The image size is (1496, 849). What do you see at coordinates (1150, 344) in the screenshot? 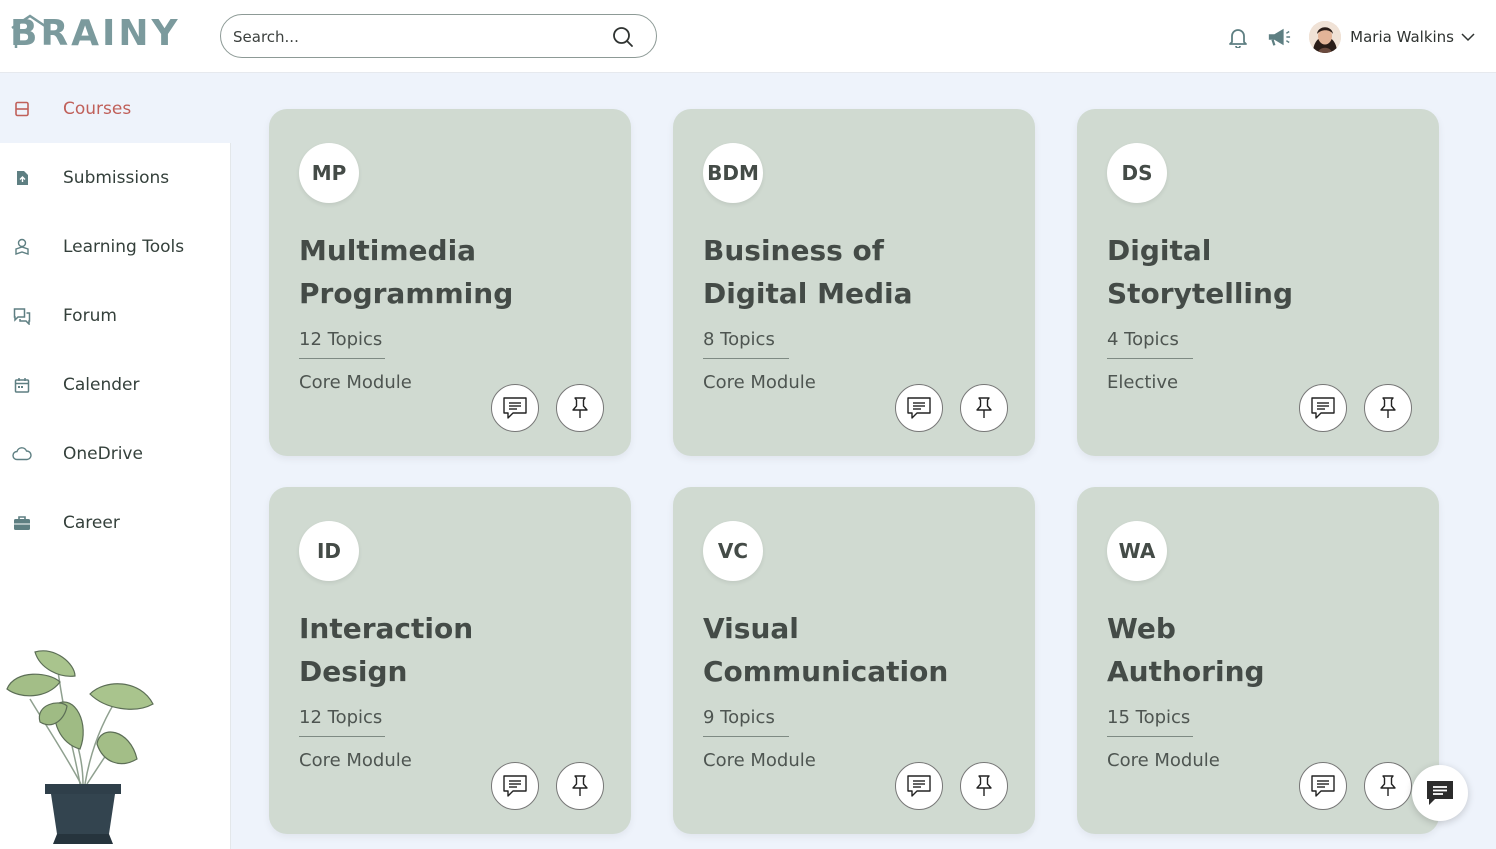
I see `course-topics-count: 4 Topics` at bounding box center [1150, 344].